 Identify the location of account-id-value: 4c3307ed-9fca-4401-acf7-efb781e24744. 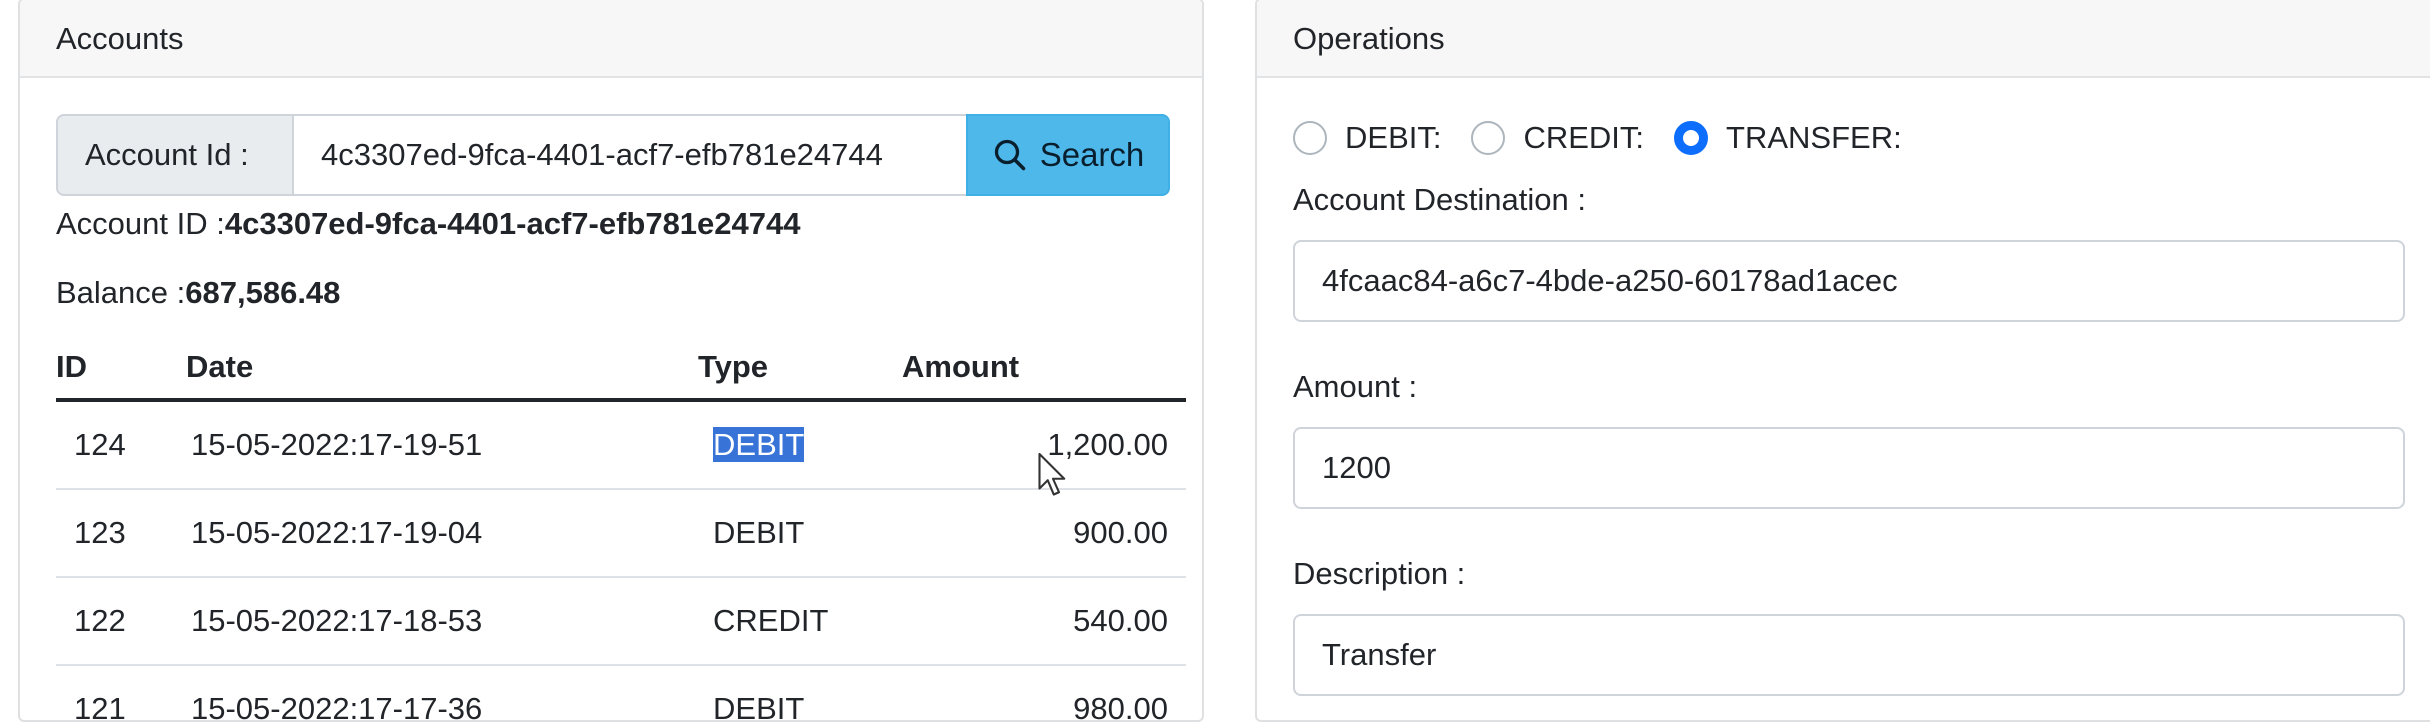
(512, 223).